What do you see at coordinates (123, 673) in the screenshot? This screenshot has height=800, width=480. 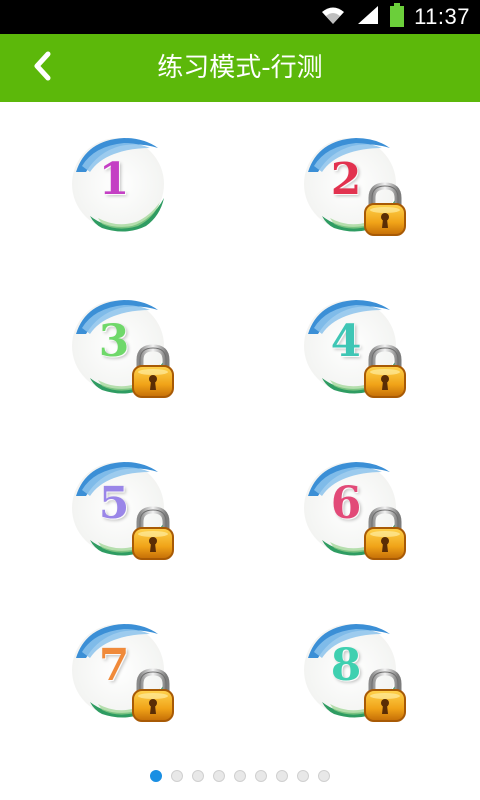 I see `level-item-7: 7` at bounding box center [123, 673].